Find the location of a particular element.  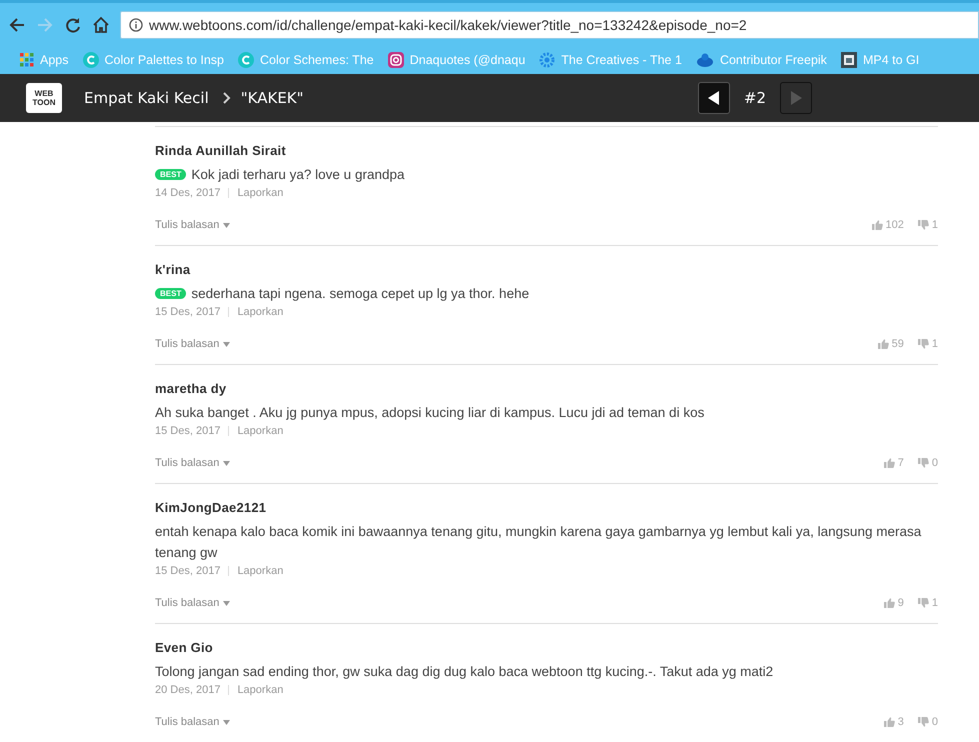

comment-text: sederhana tapi ngena. semoga cepet up lg ya thor. hehe is located at coordinates (360, 294).